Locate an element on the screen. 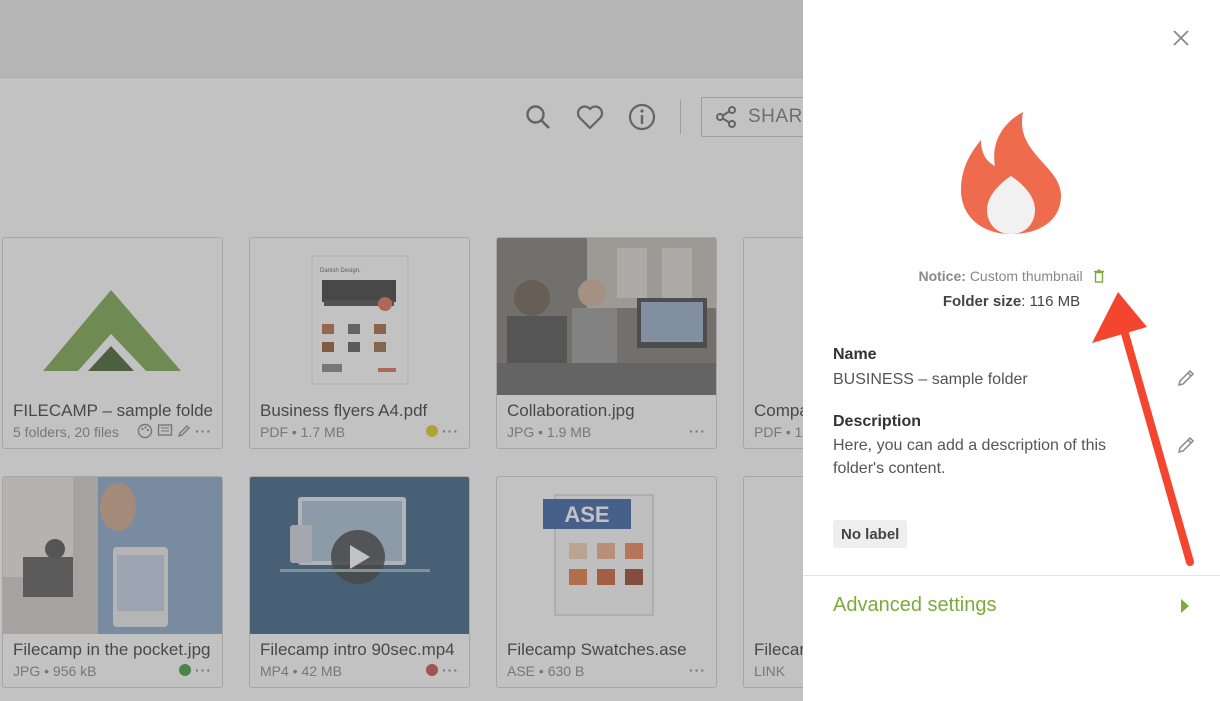 The width and height of the screenshot is (1220, 701). close-icon is located at coordinates (1181, 38).